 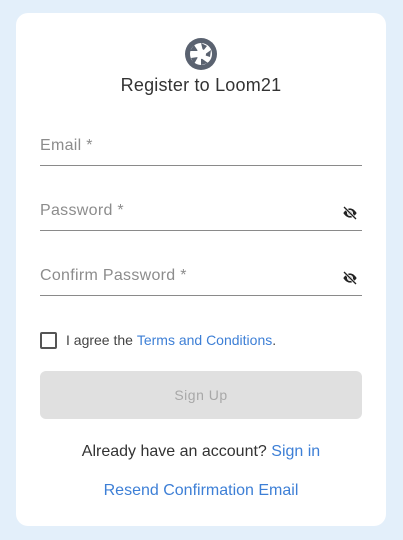 What do you see at coordinates (48, 340) in the screenshot?
I see `terms-checkbox` at bounding box center [48, 340].